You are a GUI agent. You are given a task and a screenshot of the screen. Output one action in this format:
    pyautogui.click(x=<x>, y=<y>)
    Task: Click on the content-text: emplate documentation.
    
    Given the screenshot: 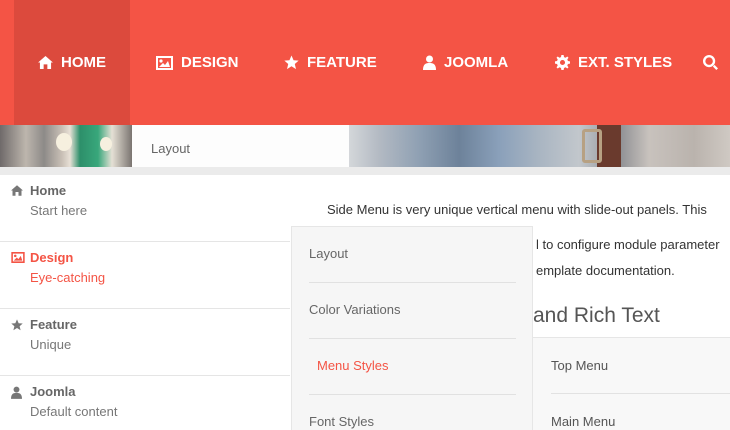 What is the action you would take?
    pyautogui.click(x=605, y=270)
    